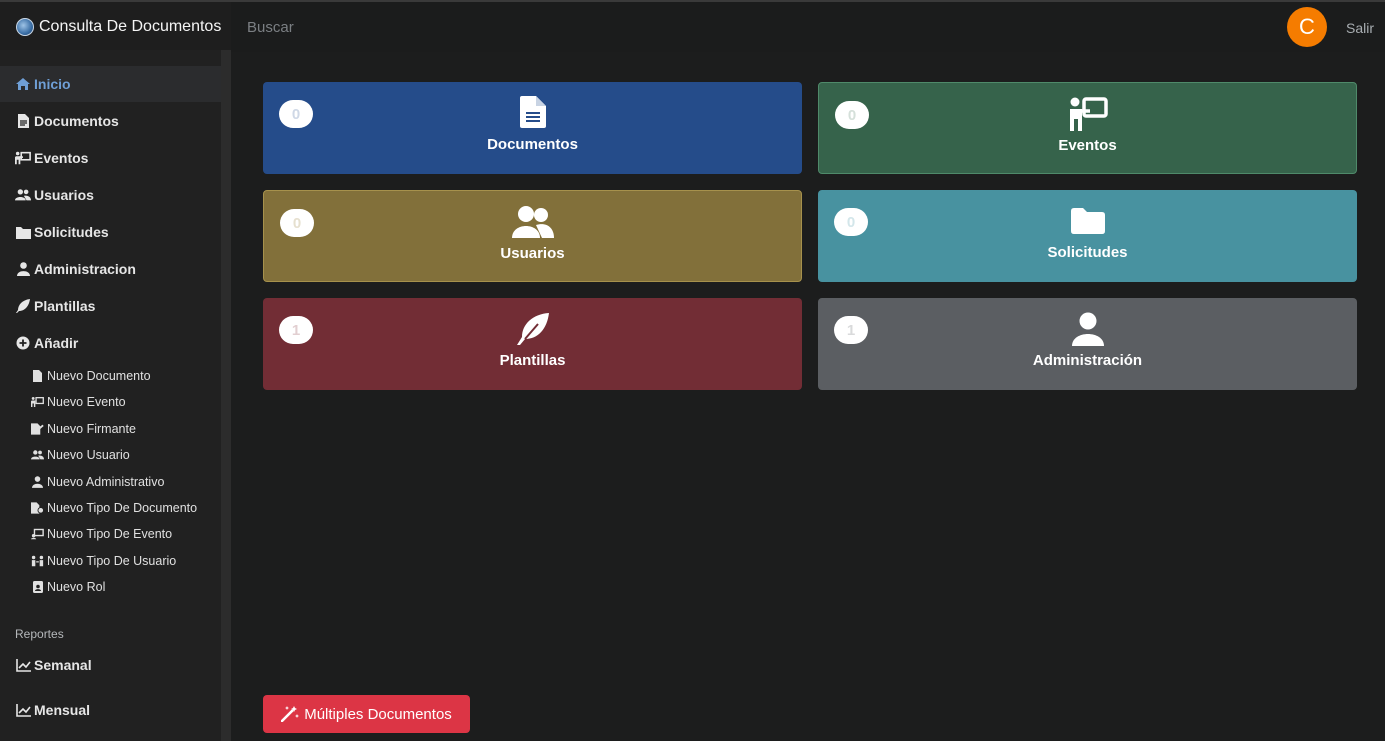 This screenshot has width=1385, height=741. Describe the element at coordinates (112, 561) in the screenshot. I see `sub-item-label: Nuevo Tipo De Usuario` at that location.